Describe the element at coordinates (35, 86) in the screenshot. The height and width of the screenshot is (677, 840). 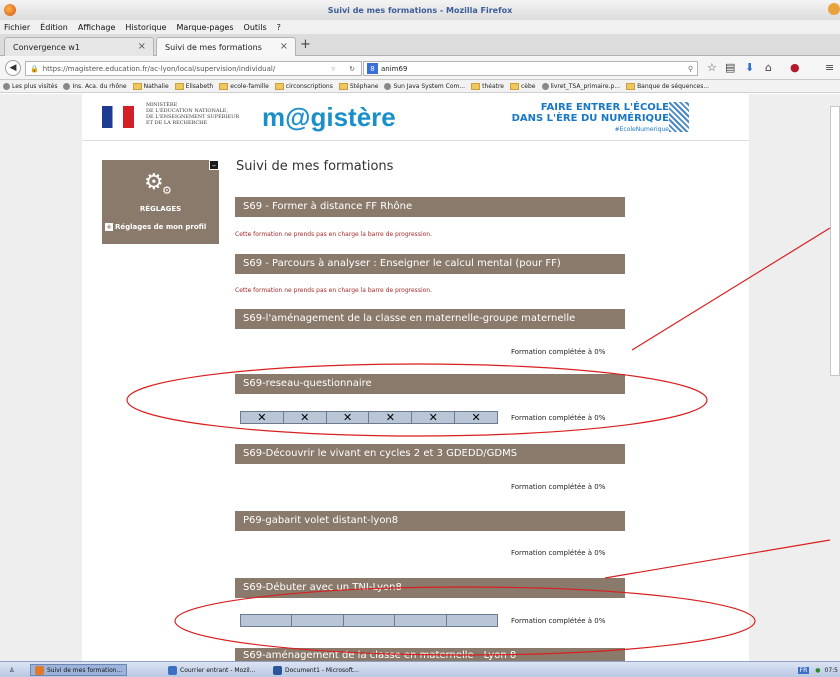
I see `bookmark-label: Les plus visités` at that location.